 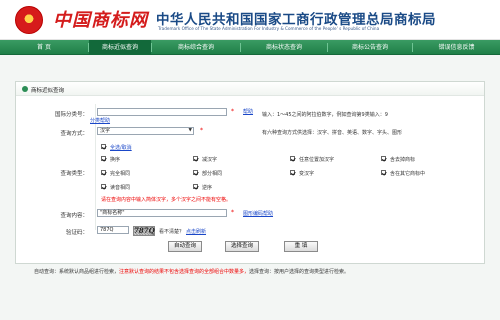 What do you see at coordinates (115, 160) in the screenshot?
I see `type-option-label: 换序` at bounding box center [115, 160].